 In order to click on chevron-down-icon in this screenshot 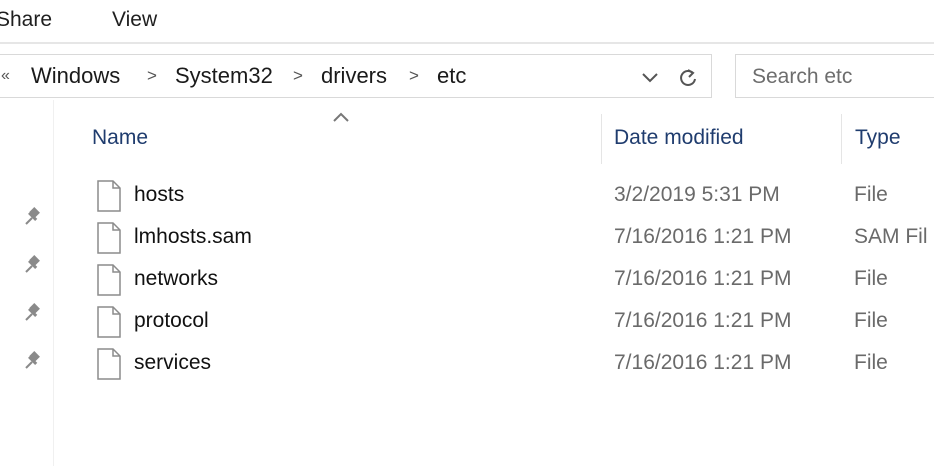, I will do `click(650, 77)`.